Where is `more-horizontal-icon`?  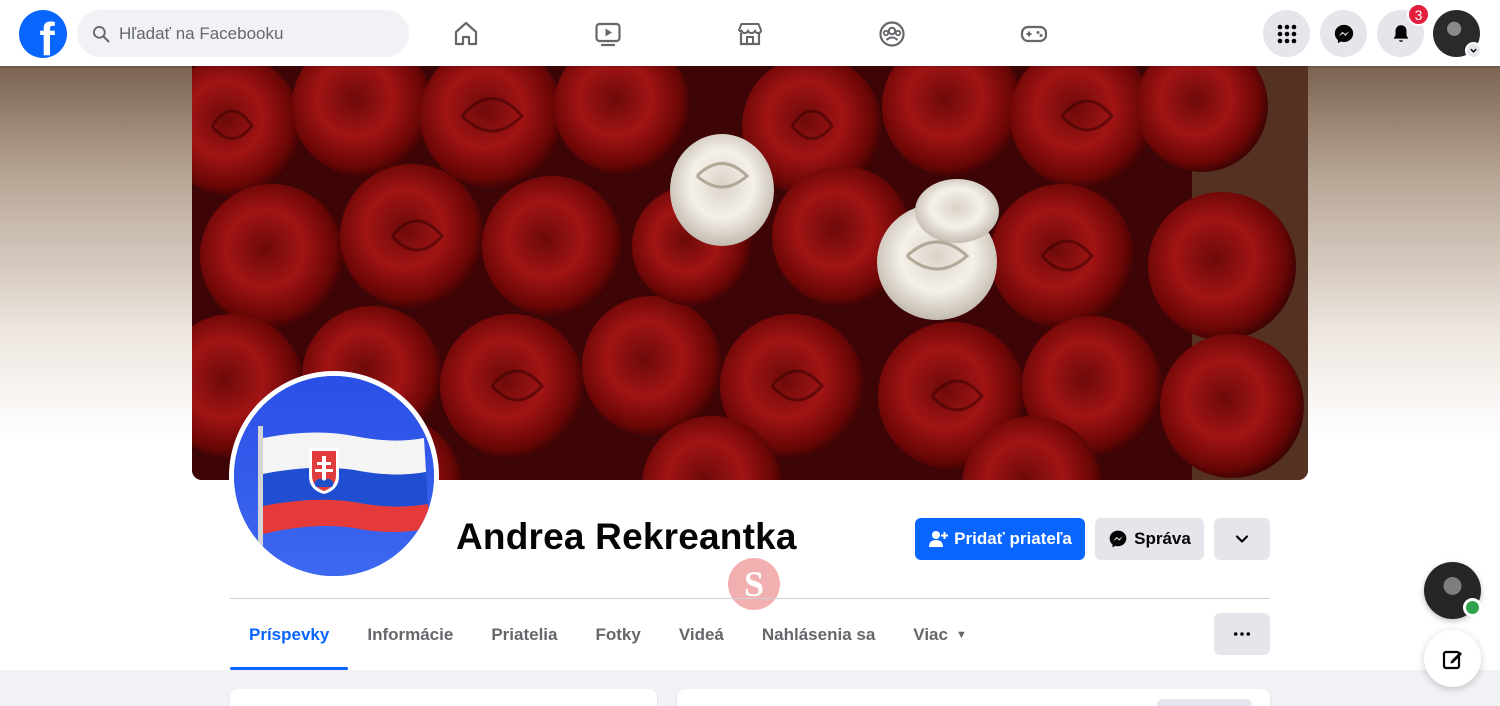 more-horizontal-icon is located at coordinates (1242, 634).